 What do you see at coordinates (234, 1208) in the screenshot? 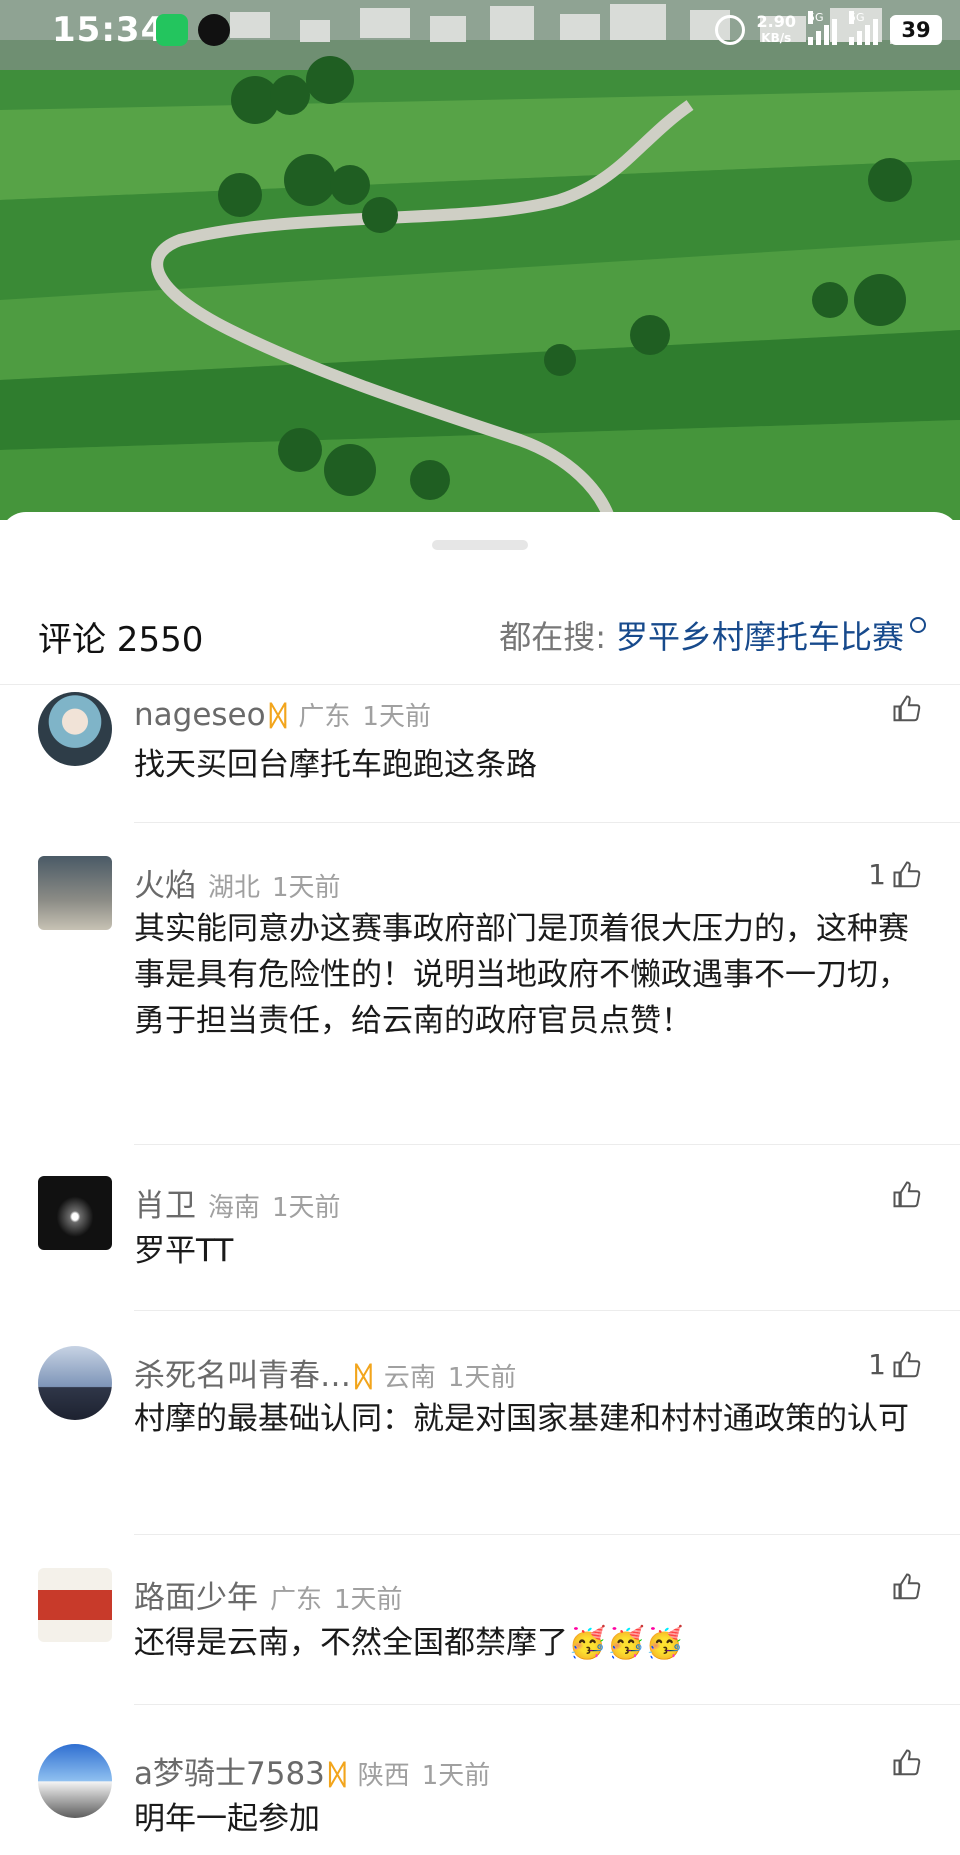
I see `location: 海南` at bounding box center [234, 1208].